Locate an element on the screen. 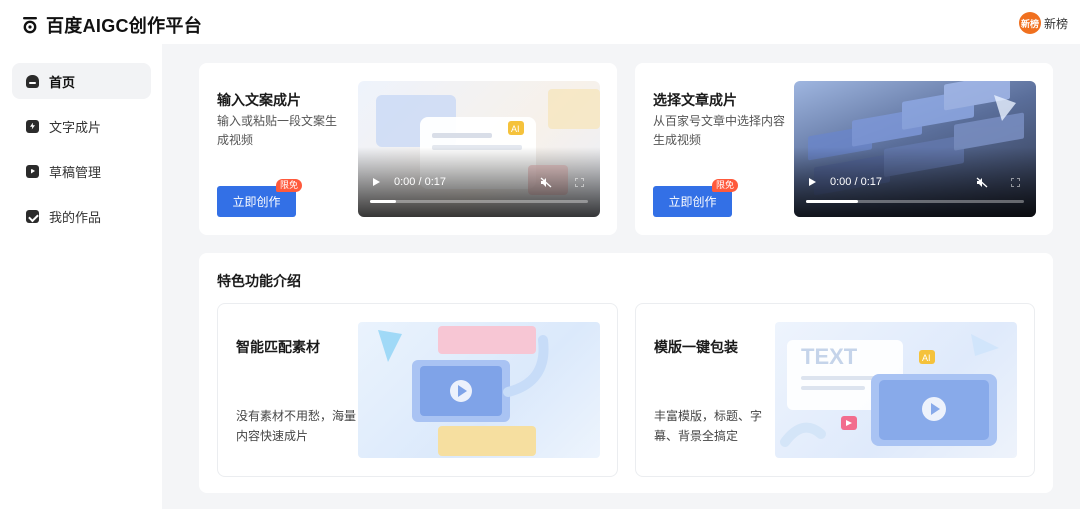 Image resolution: width=1080 pixels, height=509 pixels. feature-description: 没有素材不用愁，海量内容快速成片 is located at coordinates (296, 426).